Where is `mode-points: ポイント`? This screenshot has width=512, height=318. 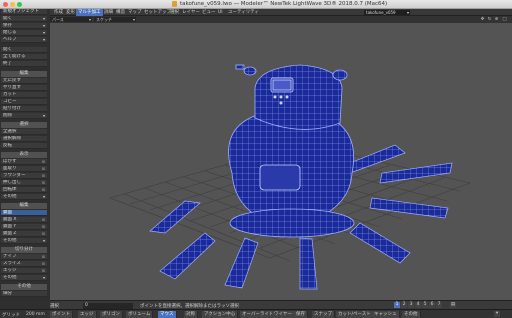 mode-points: ポイント is located at coordinates (61, 314).